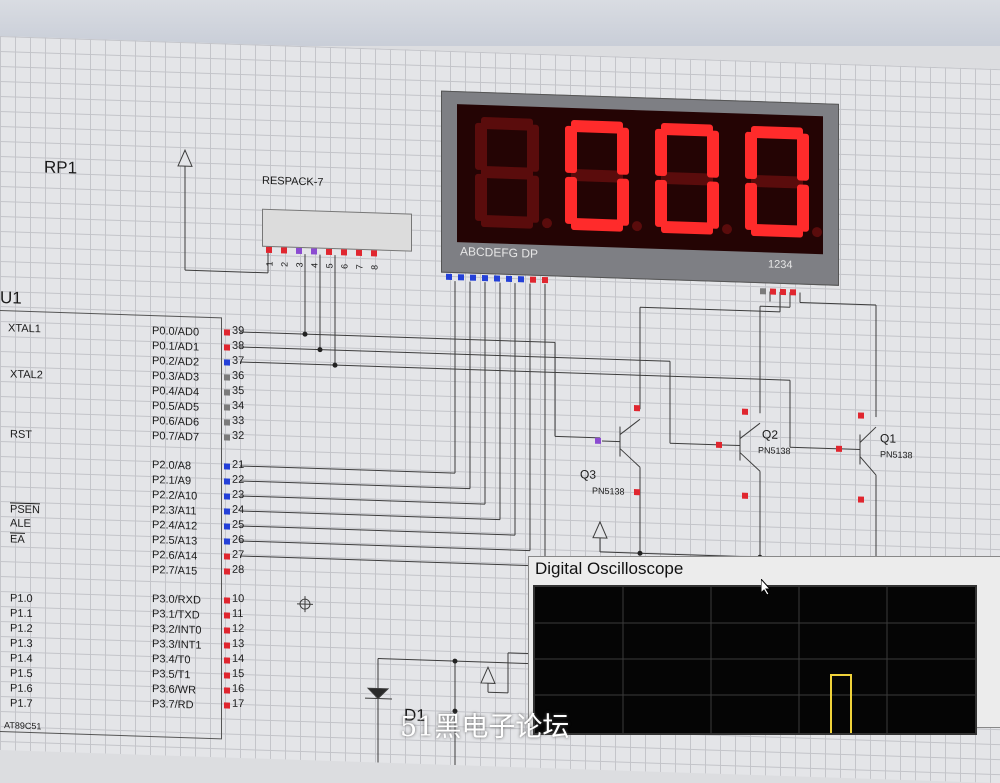 Image resolution: width=1000 pixels, height=783 pixels. Describe the element at coordinates (176, 407) in the screenshot. I see `chip-port-label: P0.5/AD5` at that location.